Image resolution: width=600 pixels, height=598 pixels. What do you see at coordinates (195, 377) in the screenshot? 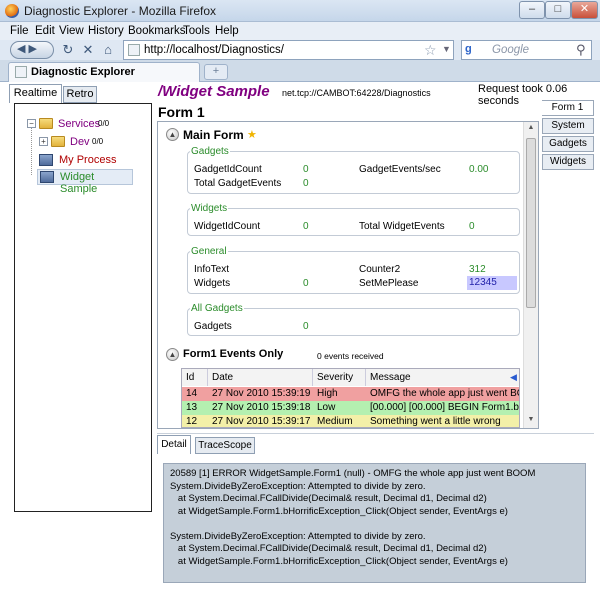
I see `column-header-id: Id` at bounding box center [195, 377].